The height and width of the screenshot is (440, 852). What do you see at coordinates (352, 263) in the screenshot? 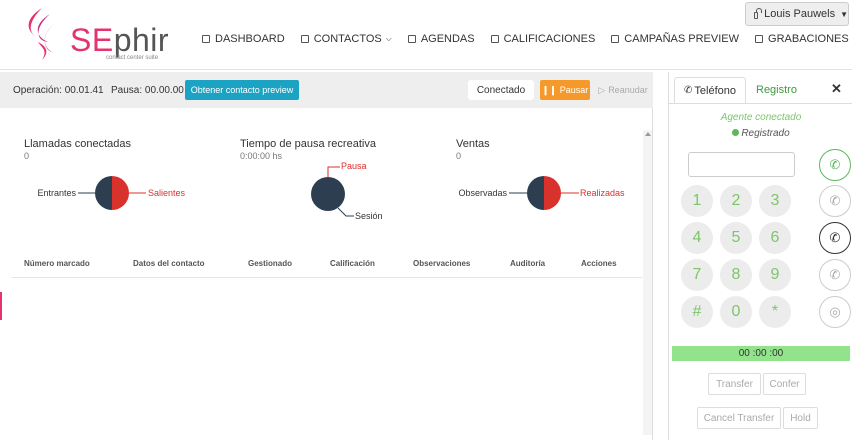
I see `th-calificacion: Calificación` at bounding box center [352, 263].